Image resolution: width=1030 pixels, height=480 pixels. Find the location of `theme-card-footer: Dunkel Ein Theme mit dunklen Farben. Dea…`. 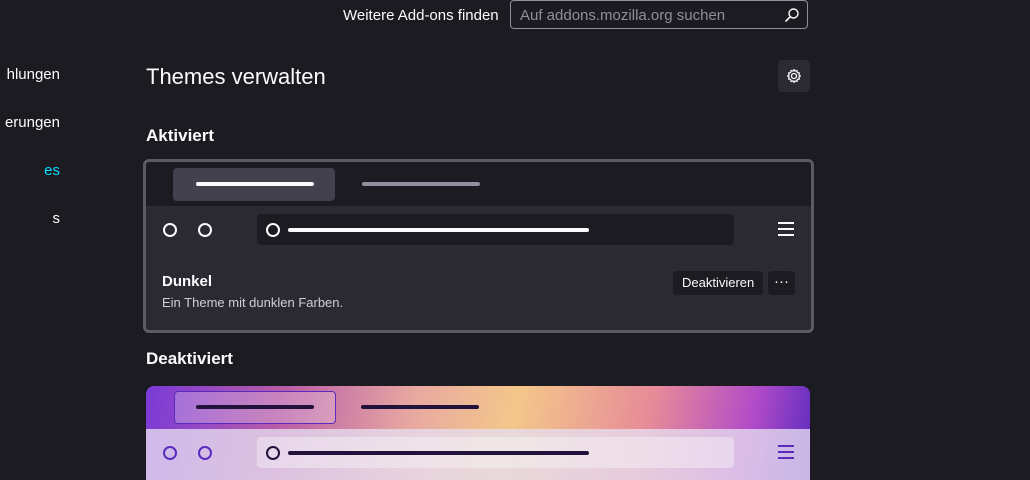

theme-card-footer: Dunkel Ein Theme mit dunklen Farben. Dea… is located at coordinates (478, 291).